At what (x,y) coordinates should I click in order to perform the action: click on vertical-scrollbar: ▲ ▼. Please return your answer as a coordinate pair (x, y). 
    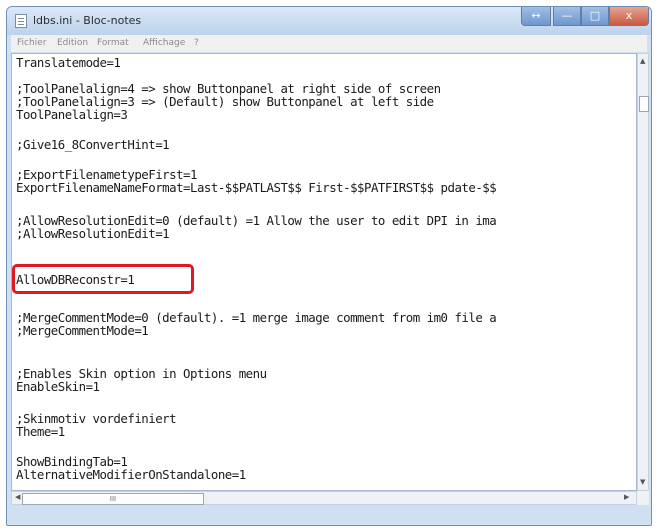
    Looking at the image, I should click on (643, 272).